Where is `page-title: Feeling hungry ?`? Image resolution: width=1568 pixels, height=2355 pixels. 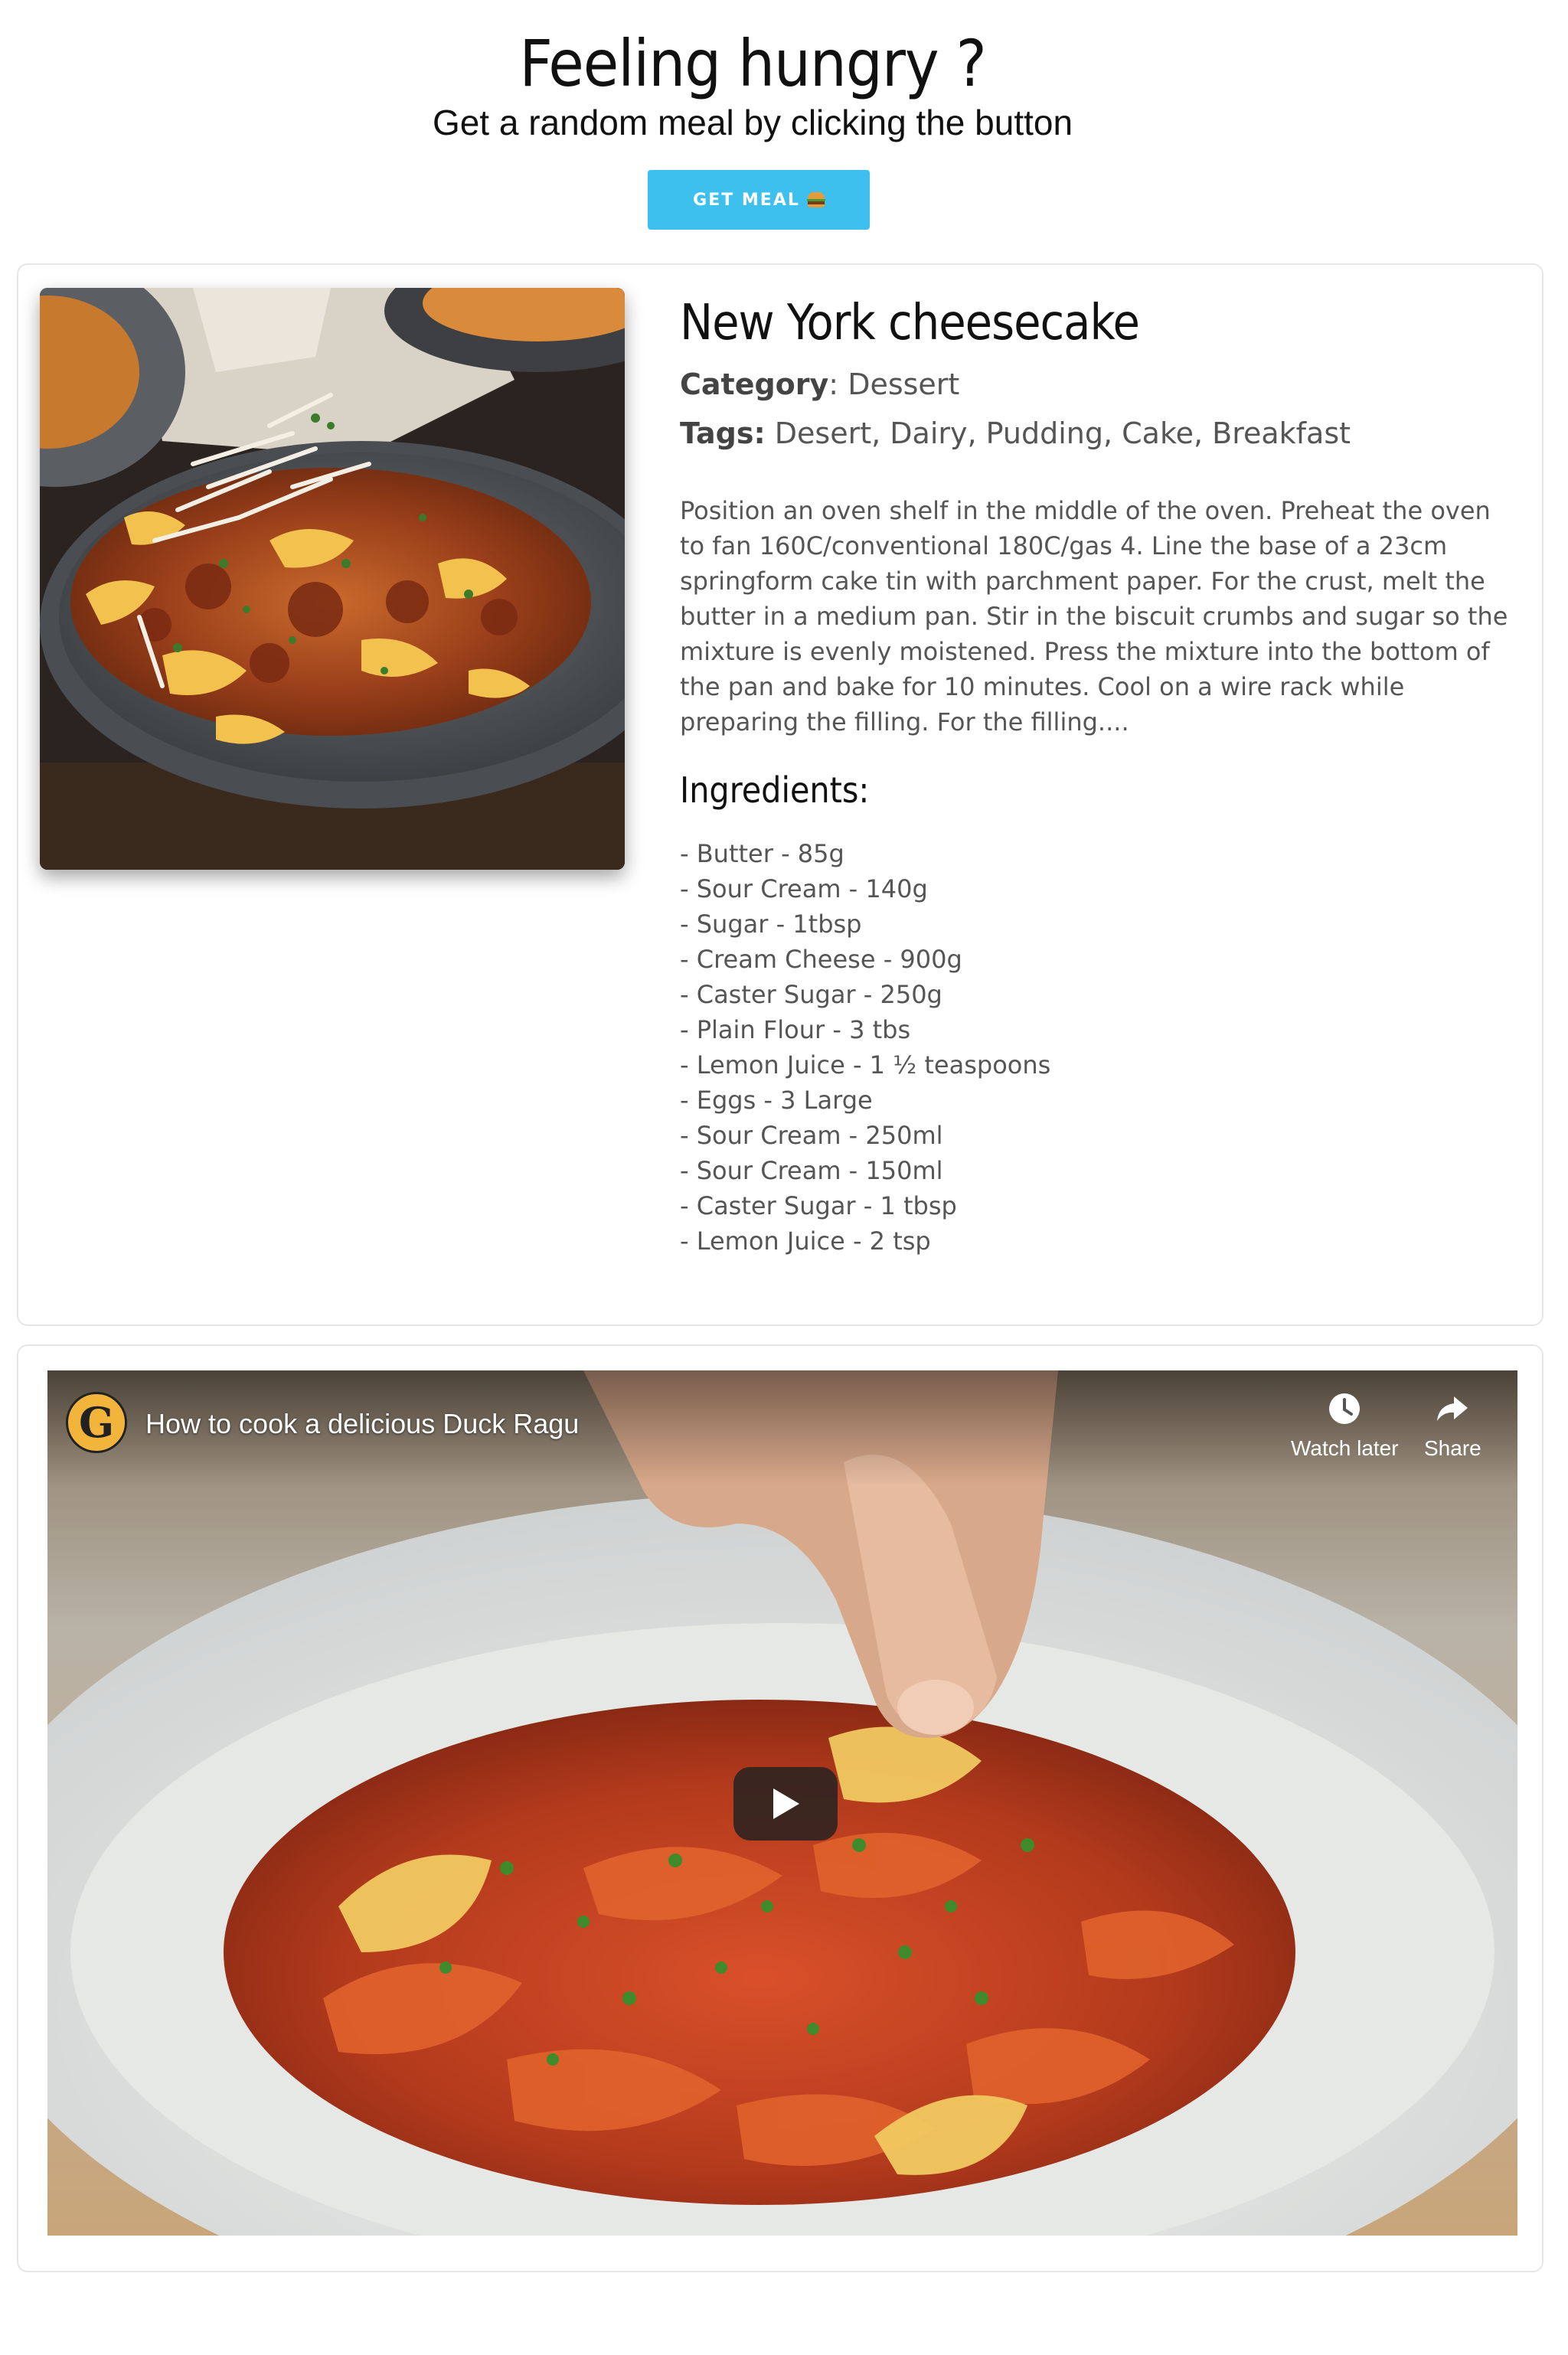
page-title: Feeling hungry ? is located at coordinates (752, 63).